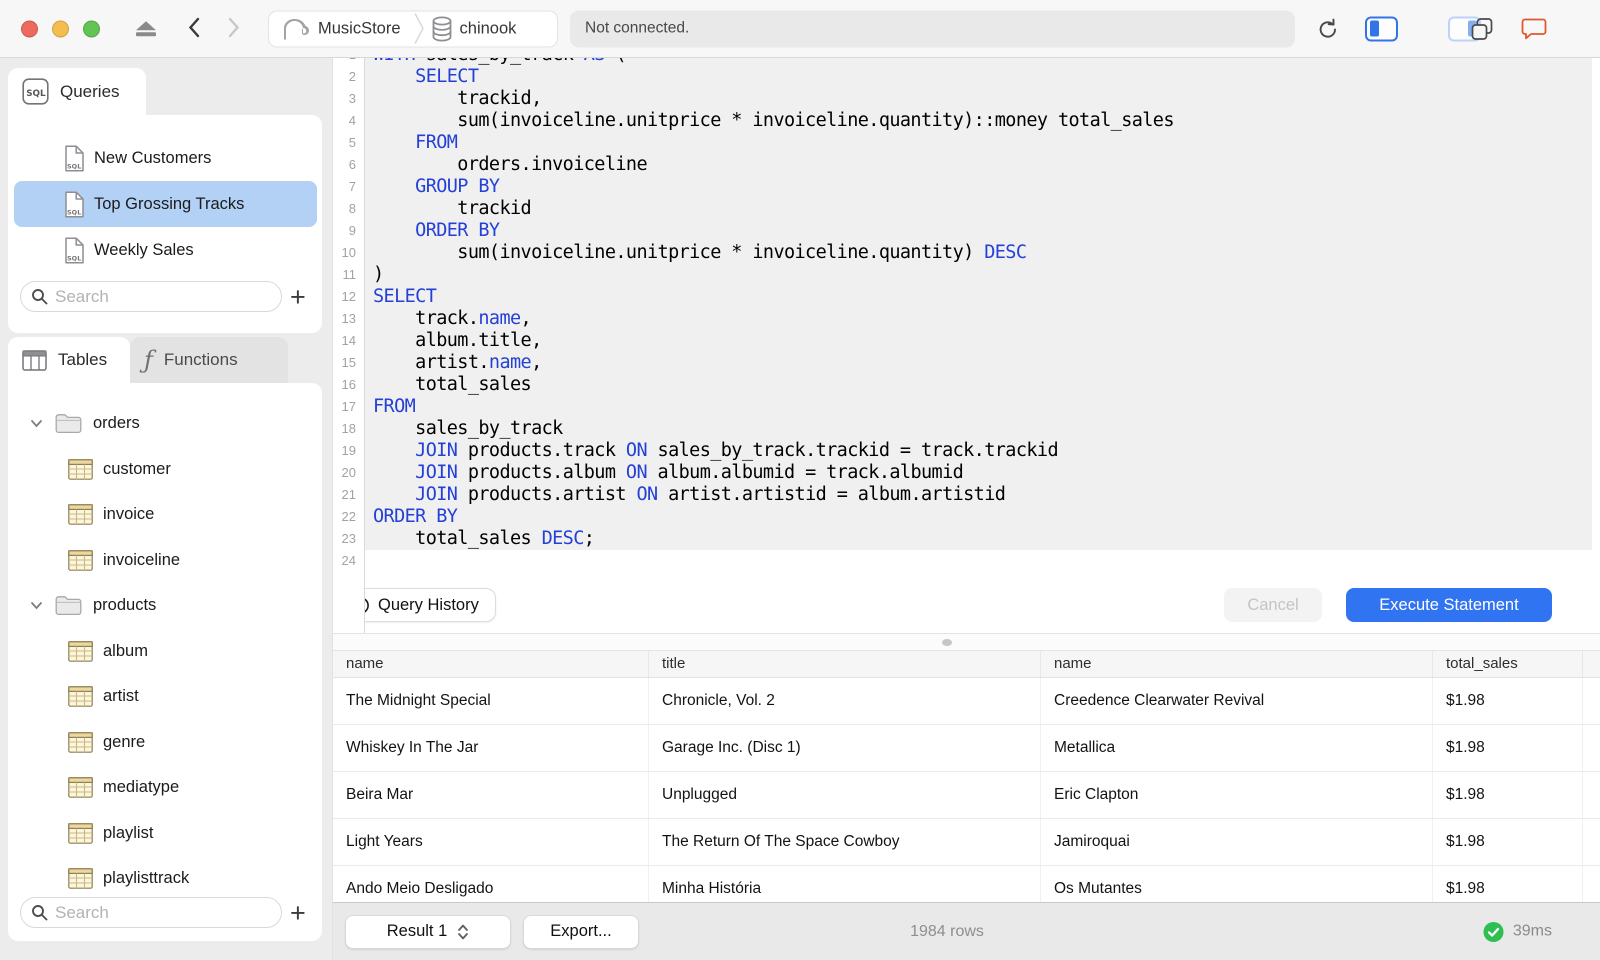 The height and width of the screenshot is (960, 1600). I want to click on result-cell: Chronicle, Vol. 2, so click(845, 701).